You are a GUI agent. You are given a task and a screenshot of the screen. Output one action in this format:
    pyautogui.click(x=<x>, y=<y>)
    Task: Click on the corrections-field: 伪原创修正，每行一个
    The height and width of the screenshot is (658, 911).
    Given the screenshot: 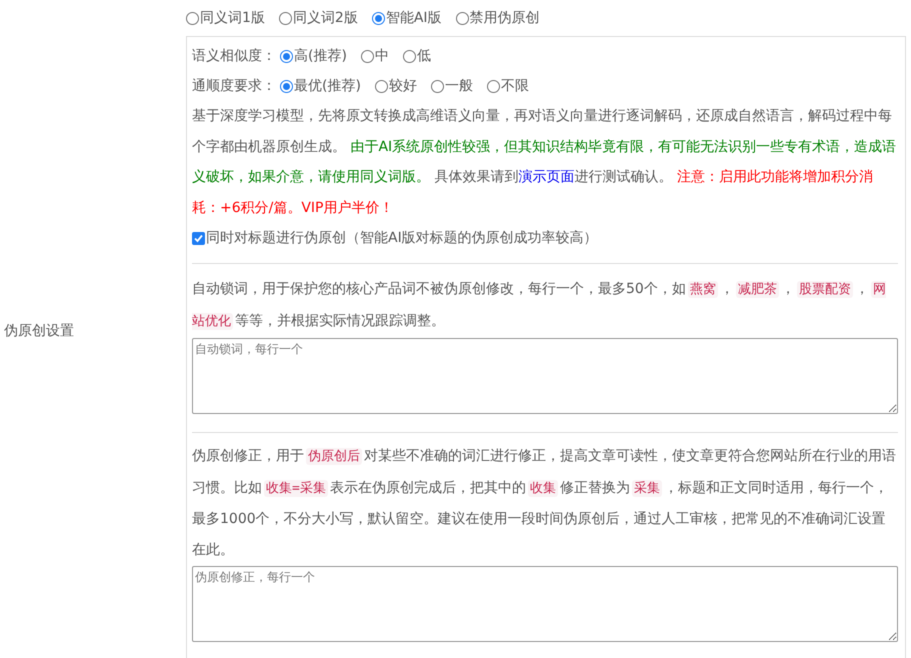 What is the action you would take?
    pyautogui.click(x=545, y=604)
    